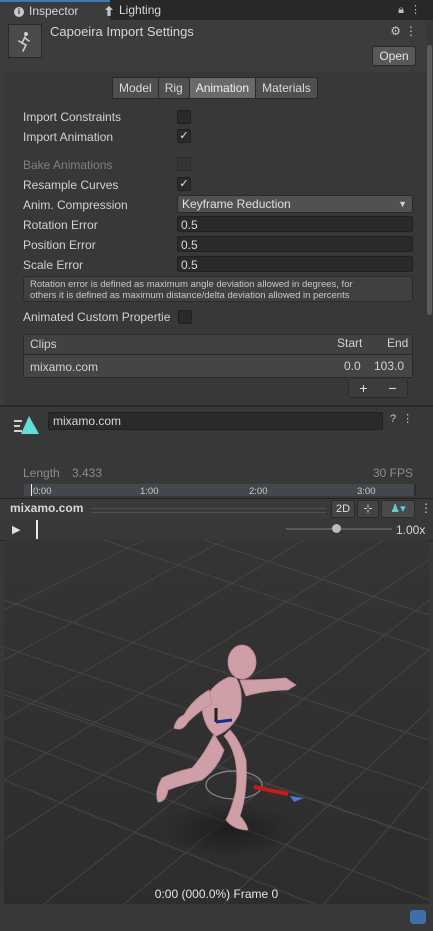  Describe the element at coordinates (350, 343) in the screenshot. I see `clips-header-start: Start` at that location.